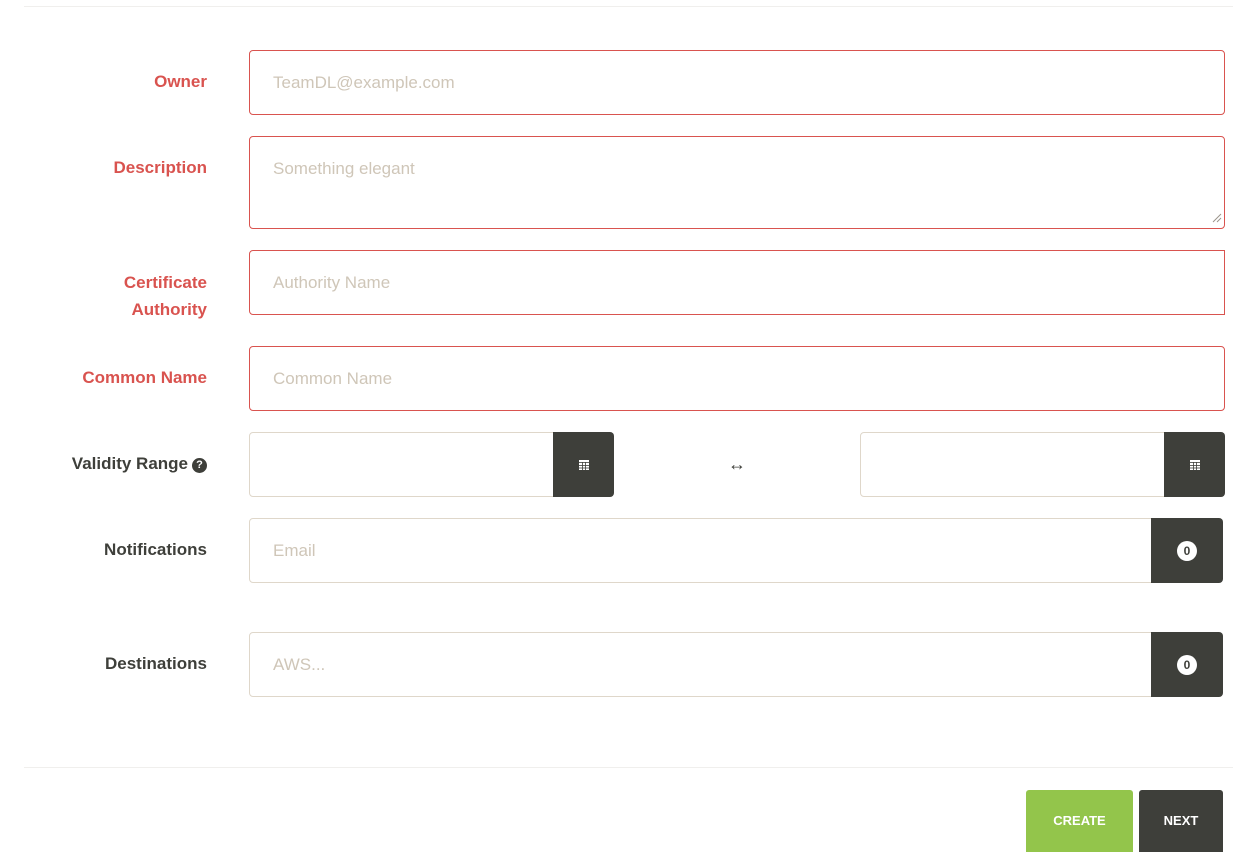 The height and width of the screenshot is (852, 1257). I want to click on description-label: Description, so click(160, 167).